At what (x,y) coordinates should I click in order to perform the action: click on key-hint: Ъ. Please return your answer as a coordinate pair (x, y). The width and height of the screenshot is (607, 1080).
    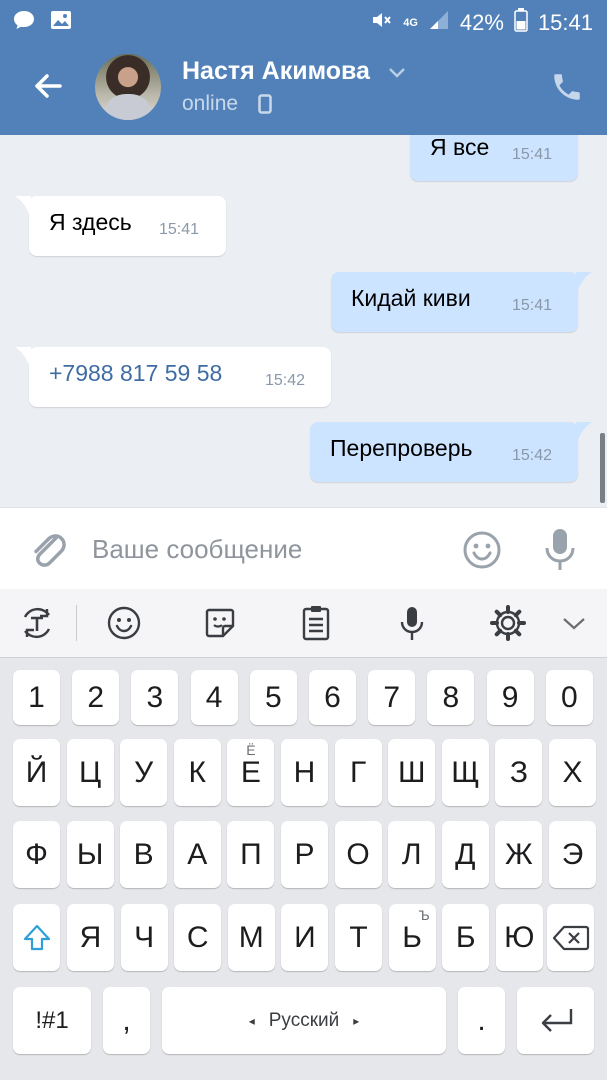
    Looking at the image, I should click on (424, 915).